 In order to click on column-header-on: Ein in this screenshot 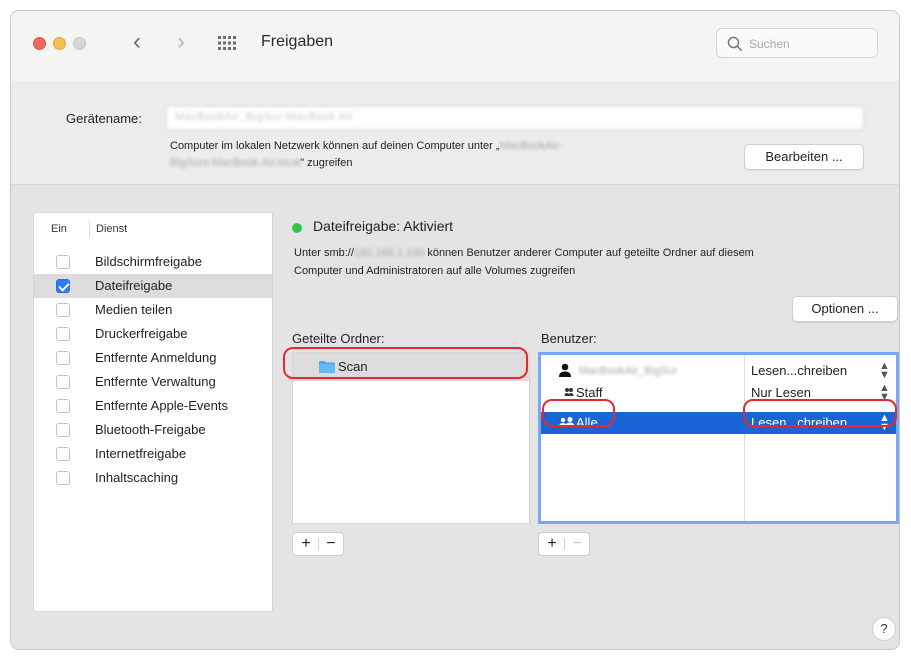, I will do `click(59, 229)`.